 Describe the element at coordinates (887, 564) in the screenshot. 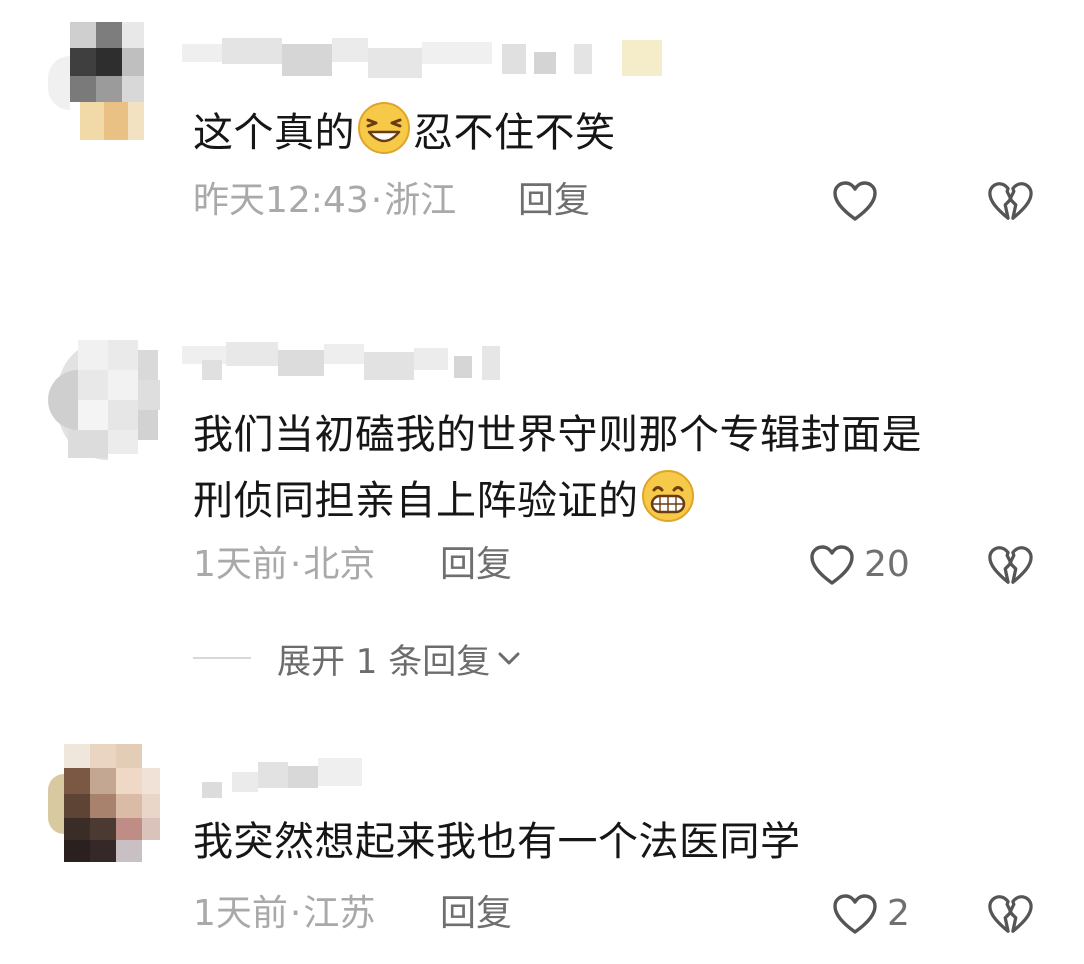

I see `like-count: 20` at that location.